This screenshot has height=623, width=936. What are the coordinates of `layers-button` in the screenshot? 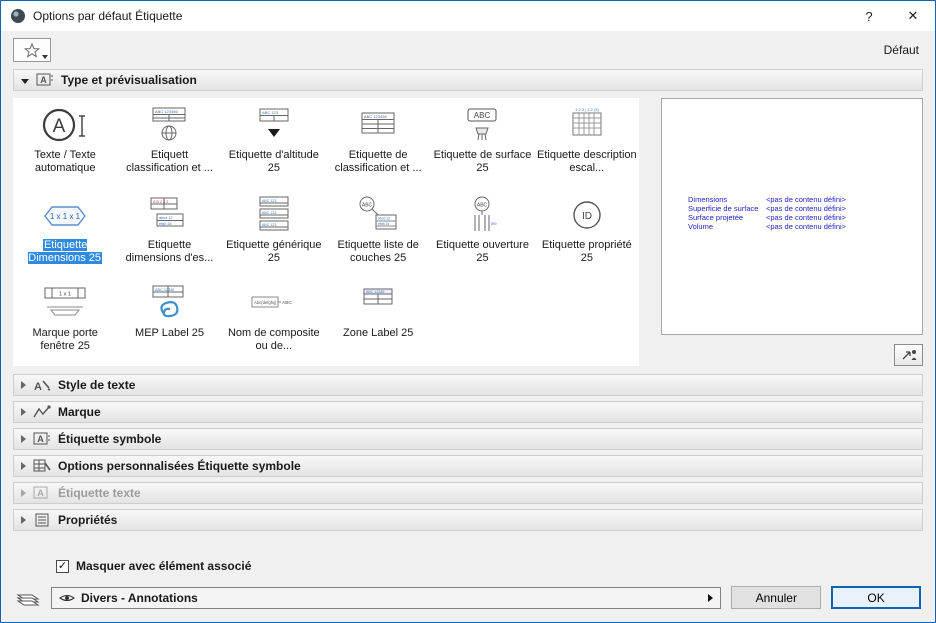 It's located at (28, 598).